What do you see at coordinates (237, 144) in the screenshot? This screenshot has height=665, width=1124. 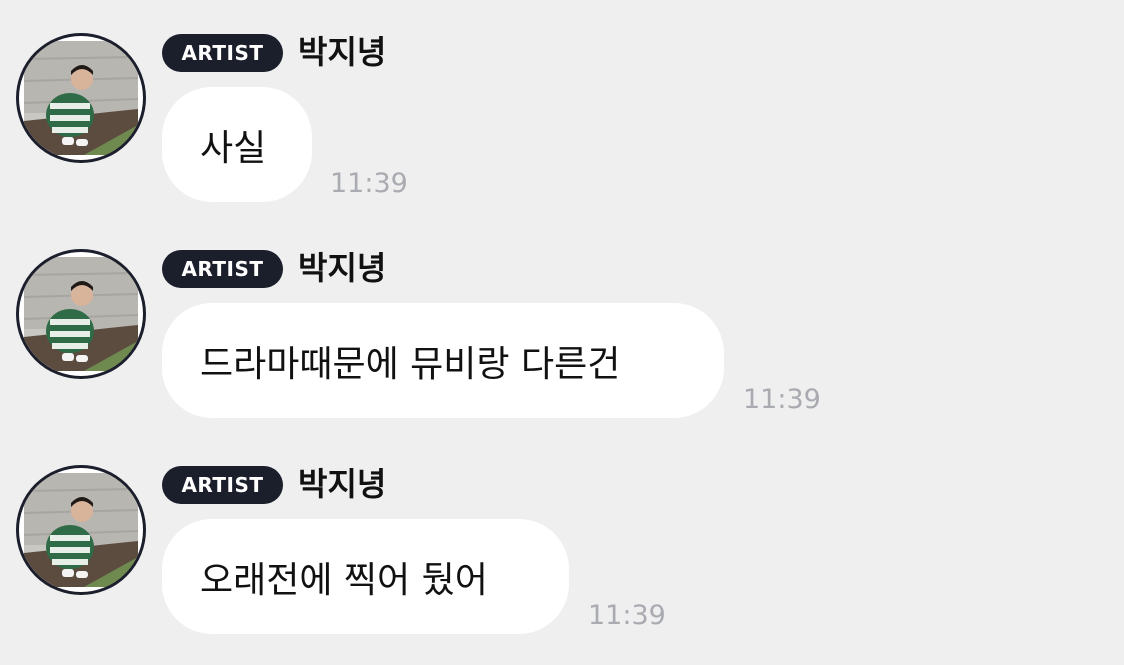 I see `message-bubble: 사실` at bounding box center [237, 144].